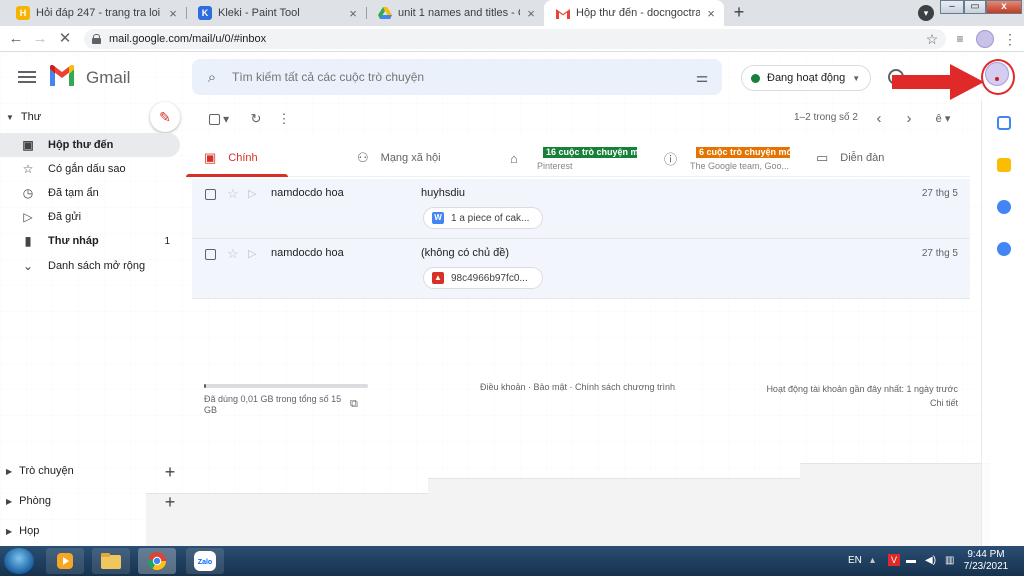  Describe the element at coordinates (167, 241) in the screenshot. I see `drafts-count: 1` at that location.